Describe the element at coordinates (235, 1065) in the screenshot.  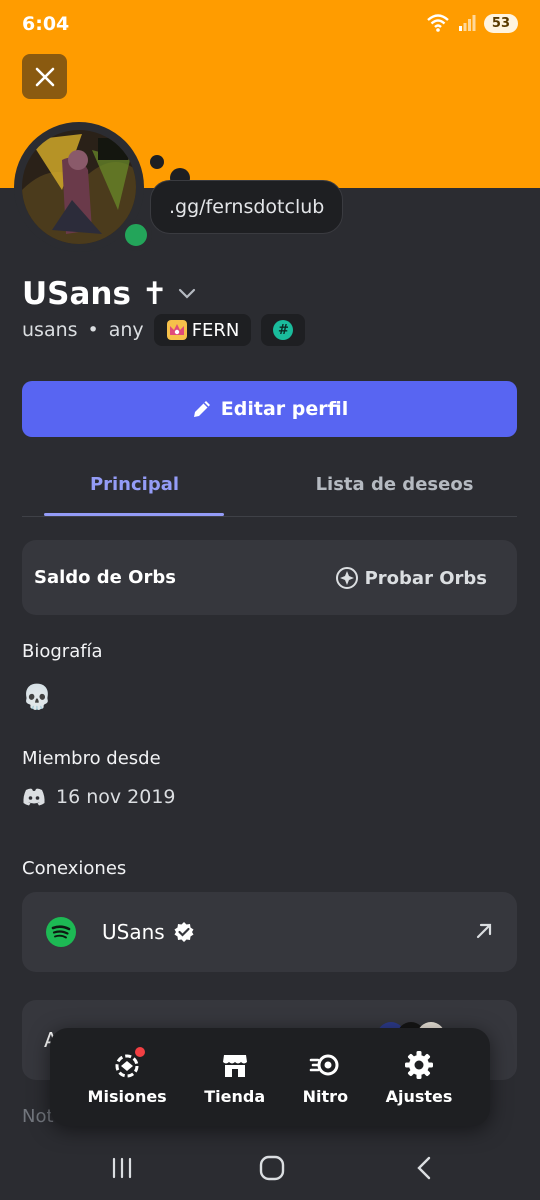
I see `shop-icon` at that location.